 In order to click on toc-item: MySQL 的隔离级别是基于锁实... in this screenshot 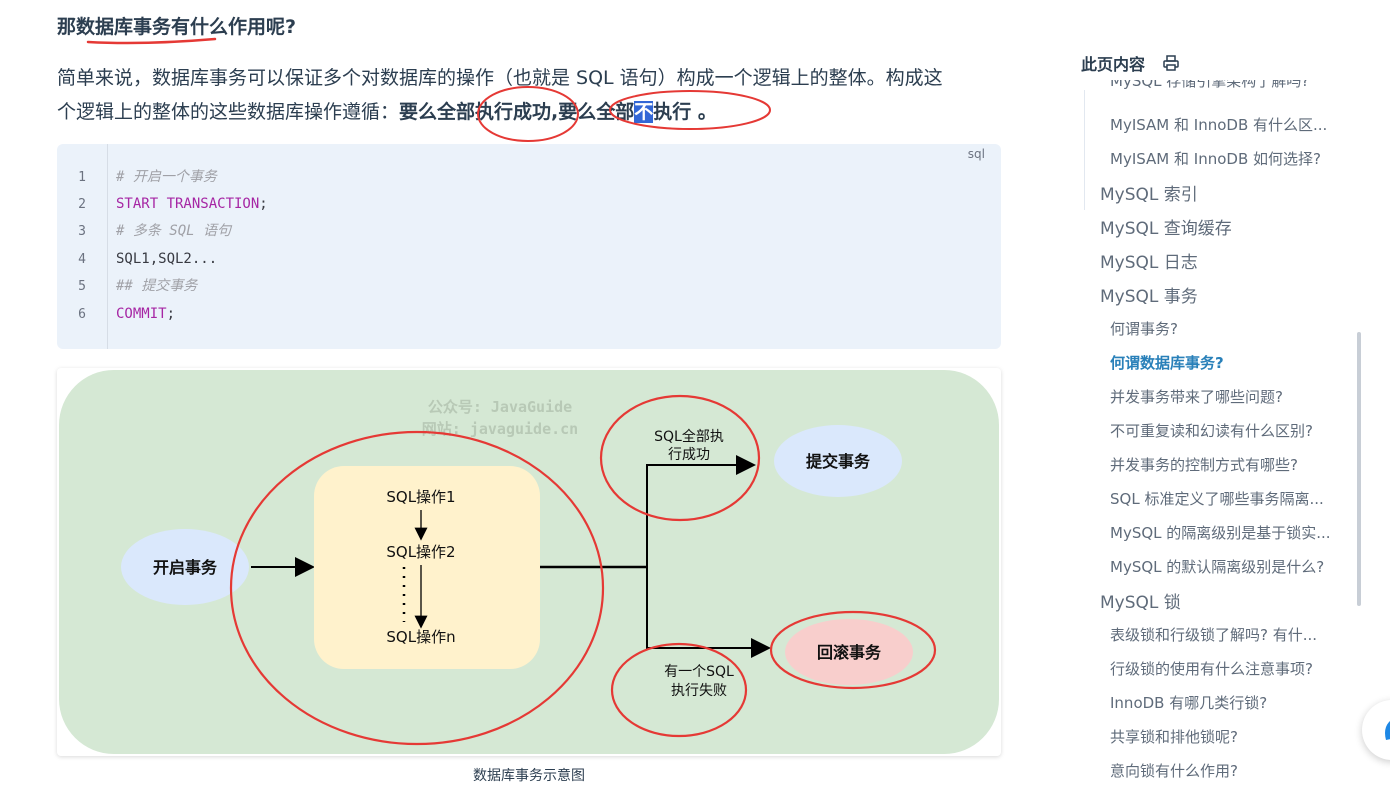, I will do `click(1230, 532)`.